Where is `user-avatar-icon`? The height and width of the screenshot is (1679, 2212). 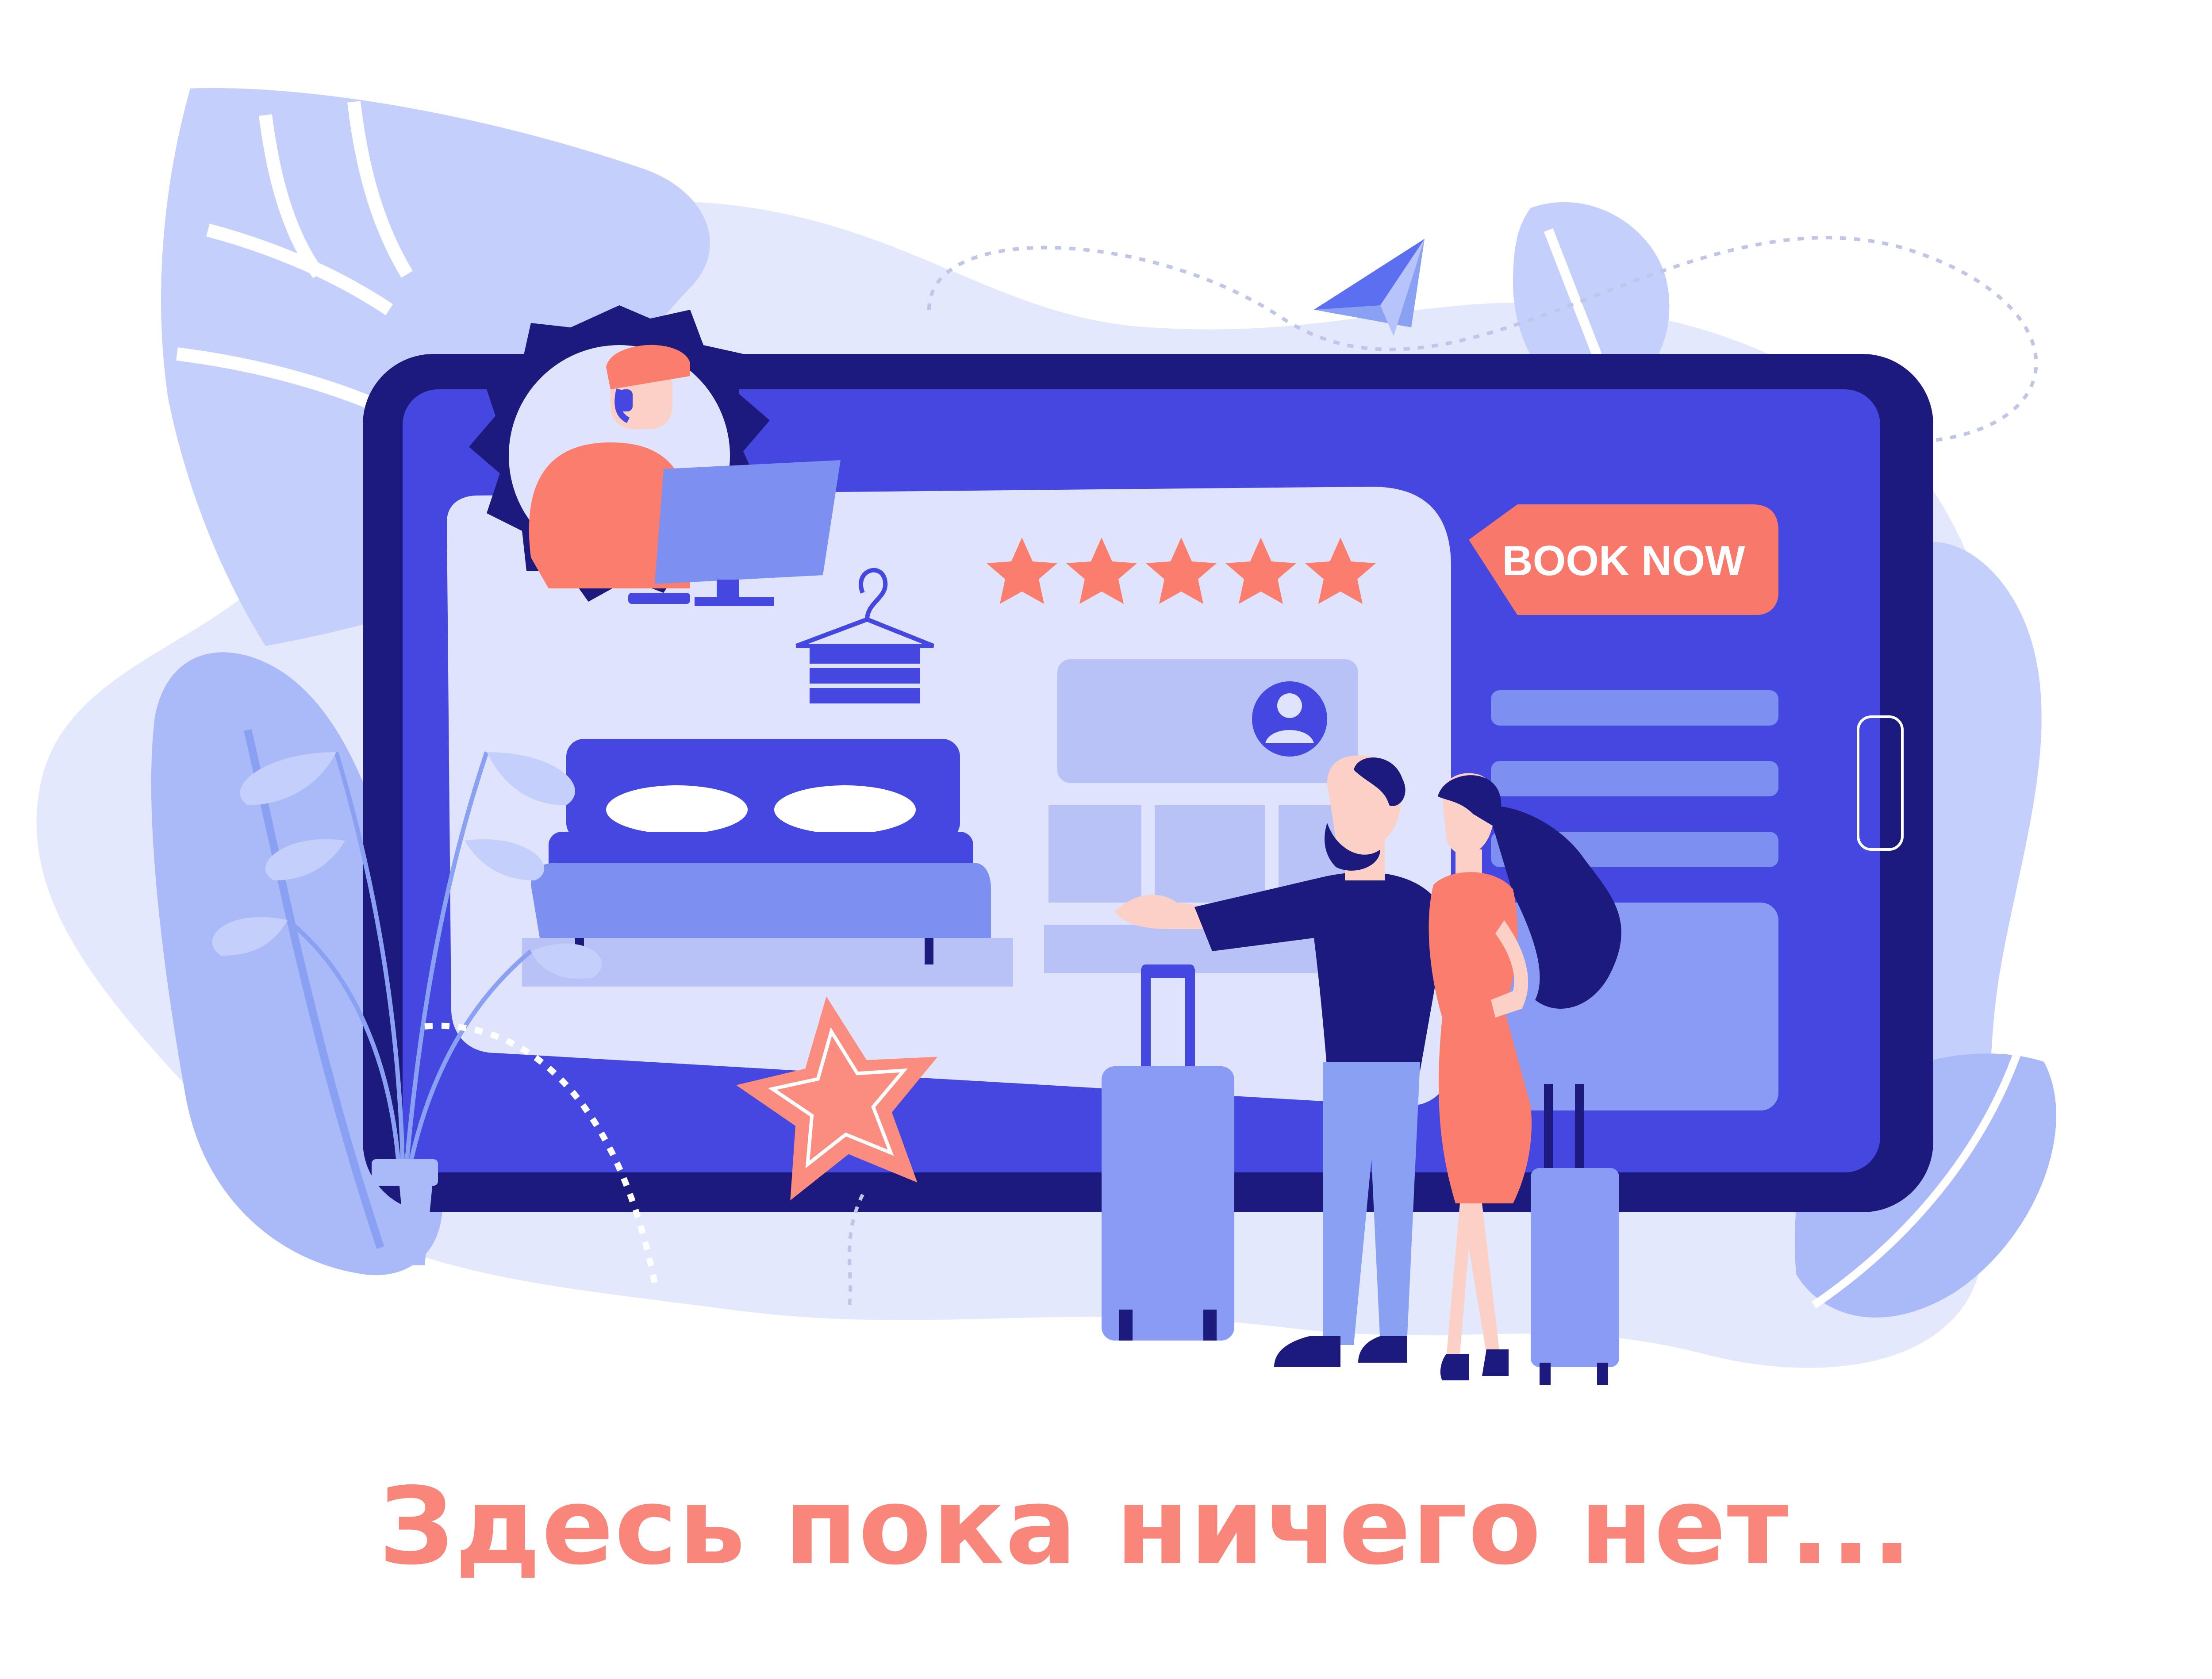
user-avatar-icon is located at coordinates (1290, 719).